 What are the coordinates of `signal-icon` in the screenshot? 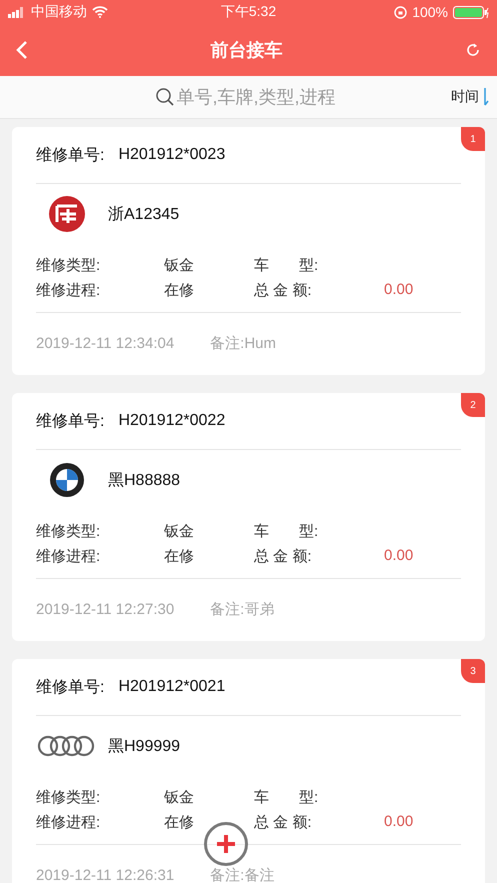 It's located at (17, 12).